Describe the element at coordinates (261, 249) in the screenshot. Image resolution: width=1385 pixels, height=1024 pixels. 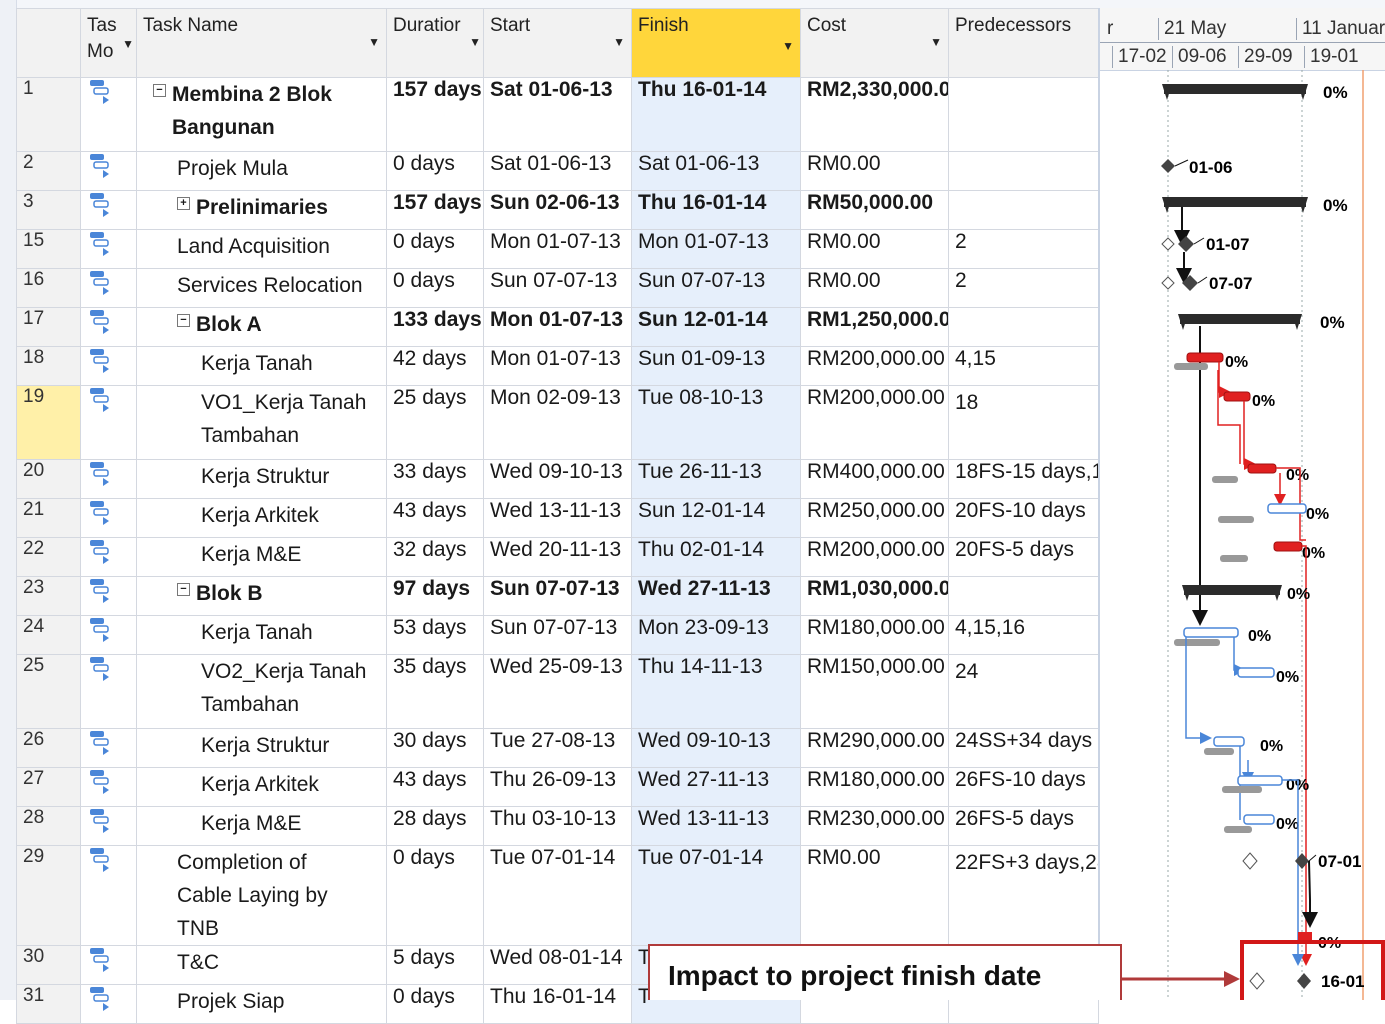
I see `task-name-cell: Land Acquisition` at that location.